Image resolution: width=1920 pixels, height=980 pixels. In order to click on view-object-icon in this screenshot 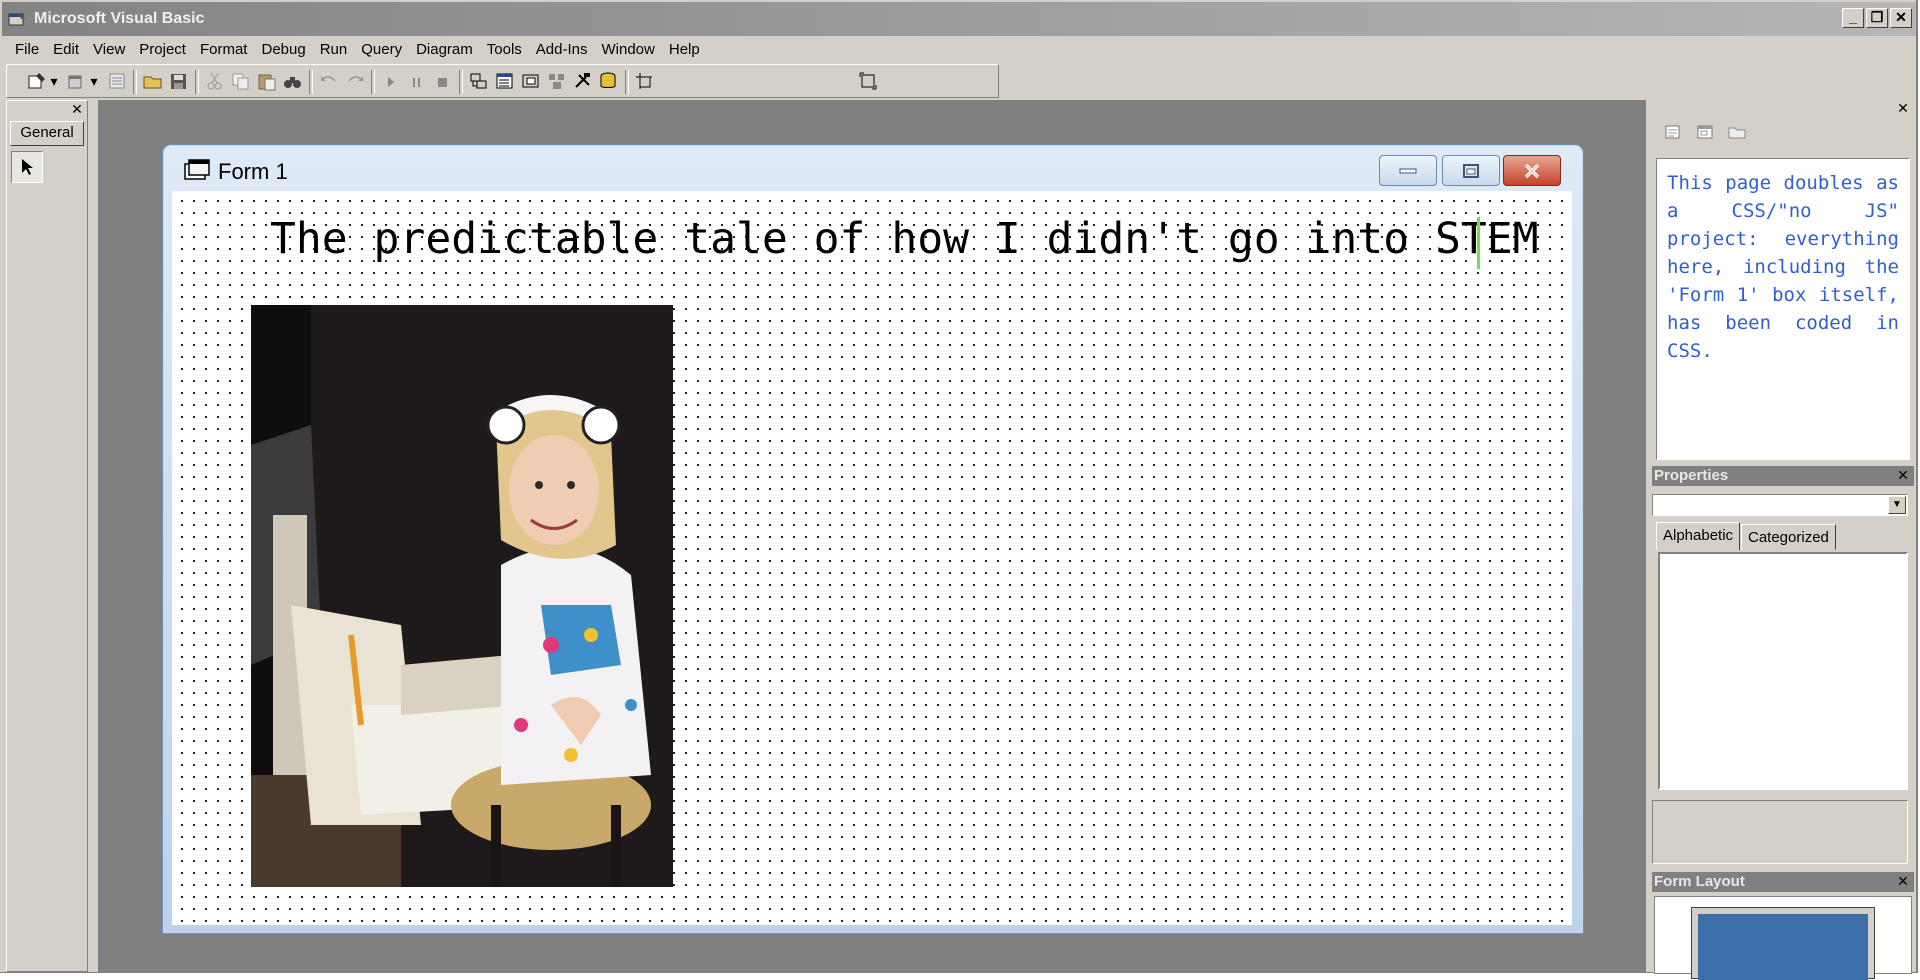, I will do `click(1705, 132)`.